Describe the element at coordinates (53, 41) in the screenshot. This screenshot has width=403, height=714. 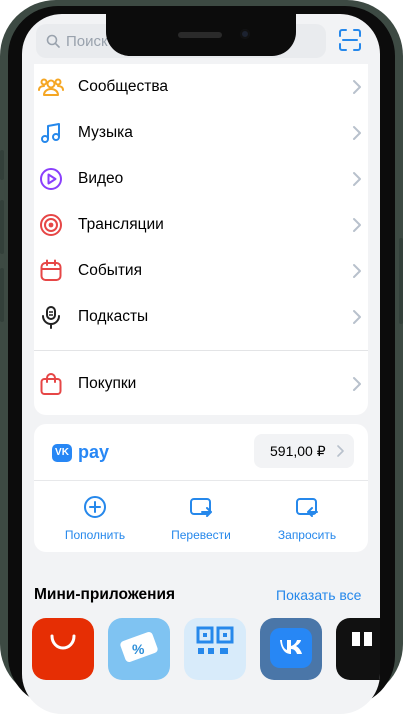
I see `search-icon` at that location.